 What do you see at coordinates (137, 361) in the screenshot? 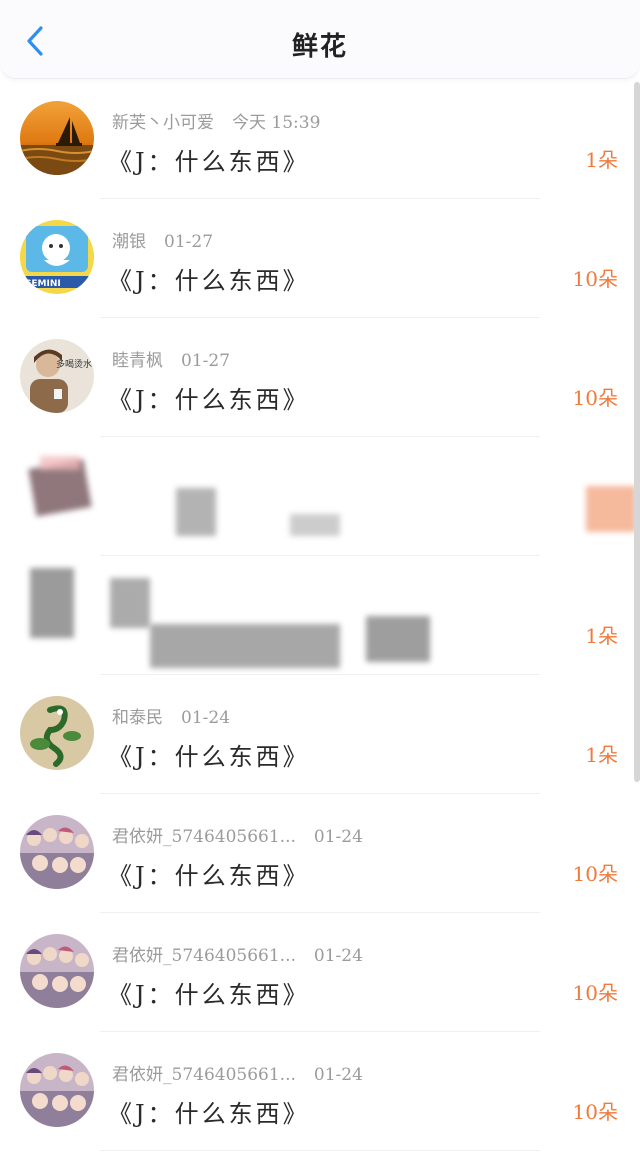
I see `sender-name: 睦青枫` at bounding box center [137, 361].